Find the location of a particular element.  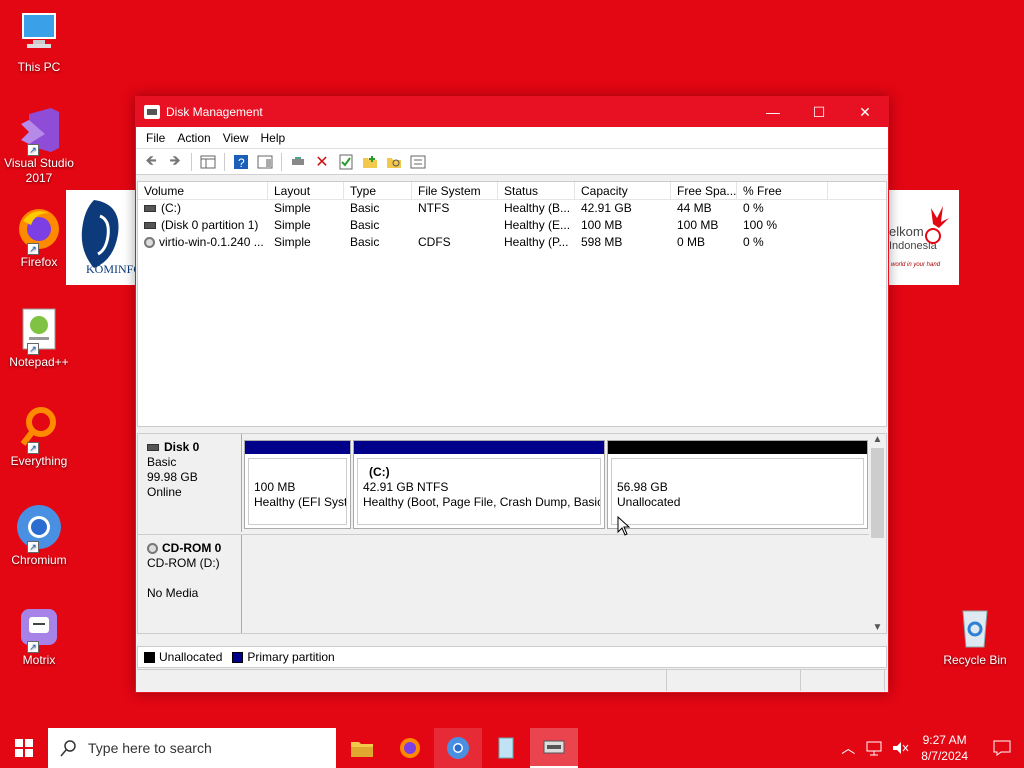

disk-name: Disk 0 is located at coordinates (182, 447).